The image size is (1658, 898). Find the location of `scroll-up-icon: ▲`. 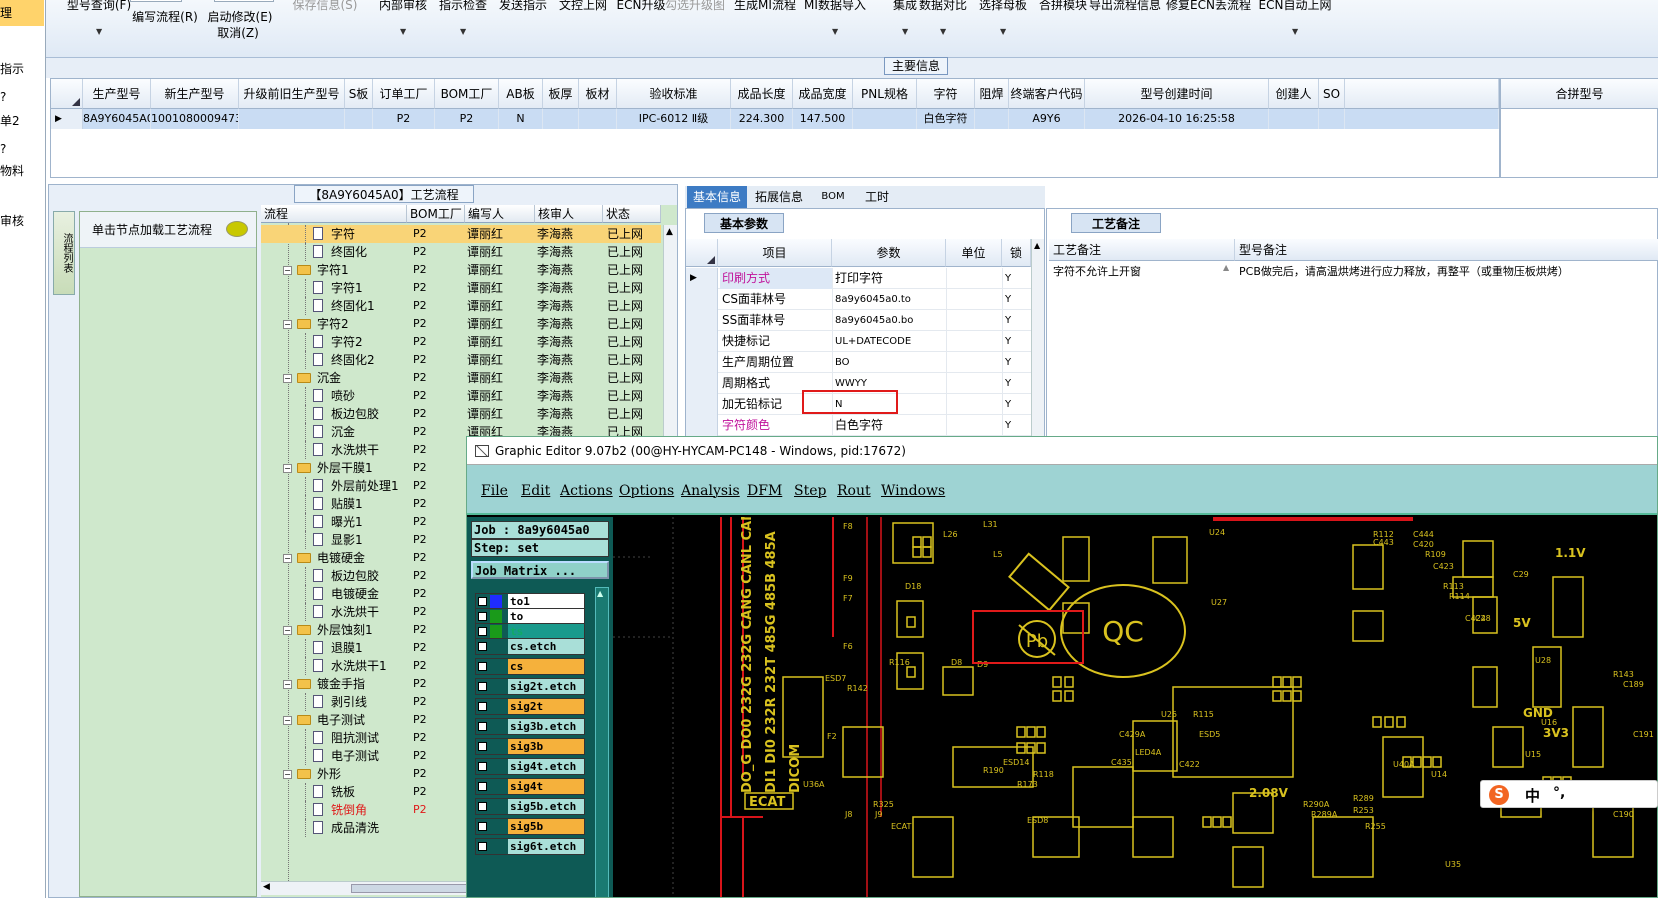

scroll-up-icon: ▲ is located at coordinates (669, 232).